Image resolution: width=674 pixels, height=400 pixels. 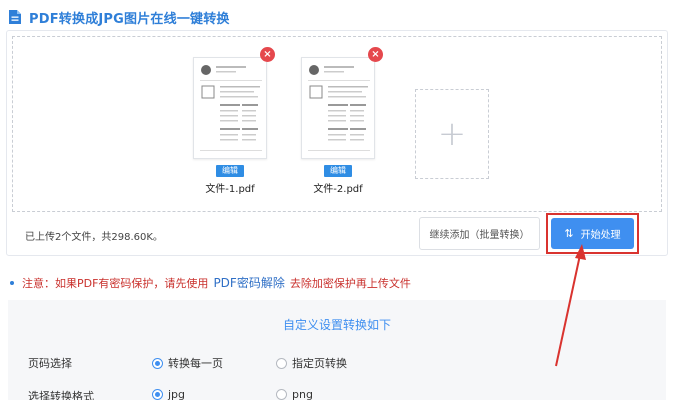 I want to click on bullet-icon, so click(x=12, y=282).